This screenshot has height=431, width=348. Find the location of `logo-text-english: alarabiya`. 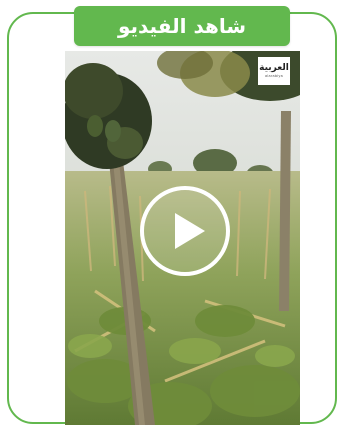

logo-text-english: alarabiya is located at coordinates (274, 75).